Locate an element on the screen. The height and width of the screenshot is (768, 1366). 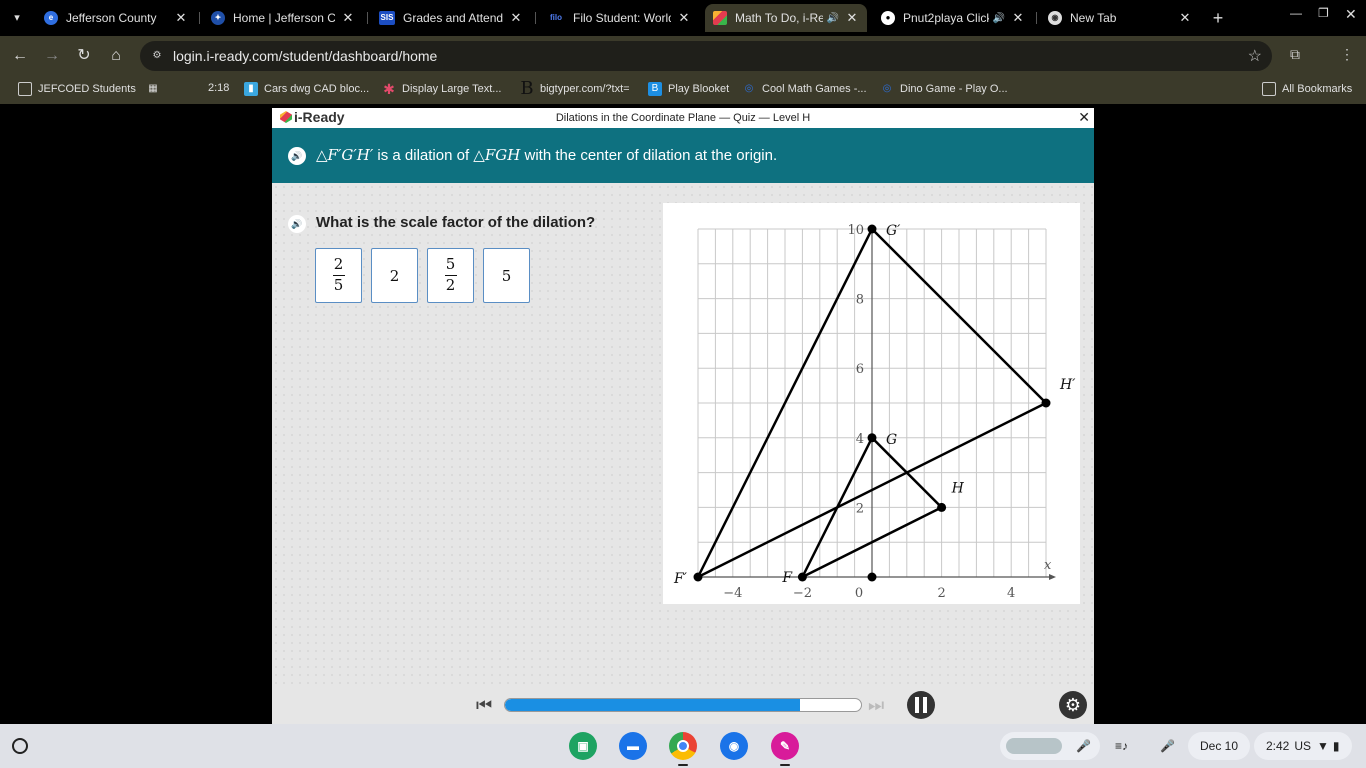
bookmark-all-bookmarks: All Bookmarks is located at coordinates (1307, 89).